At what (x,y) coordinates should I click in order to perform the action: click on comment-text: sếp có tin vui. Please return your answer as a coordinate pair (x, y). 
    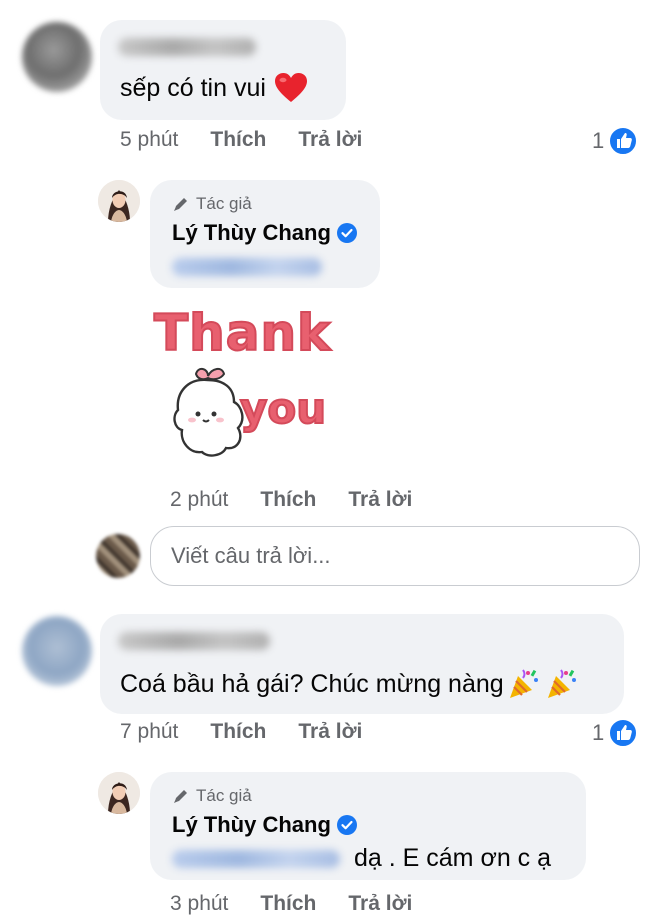
    Looking at the image, I should click on (193, 87).